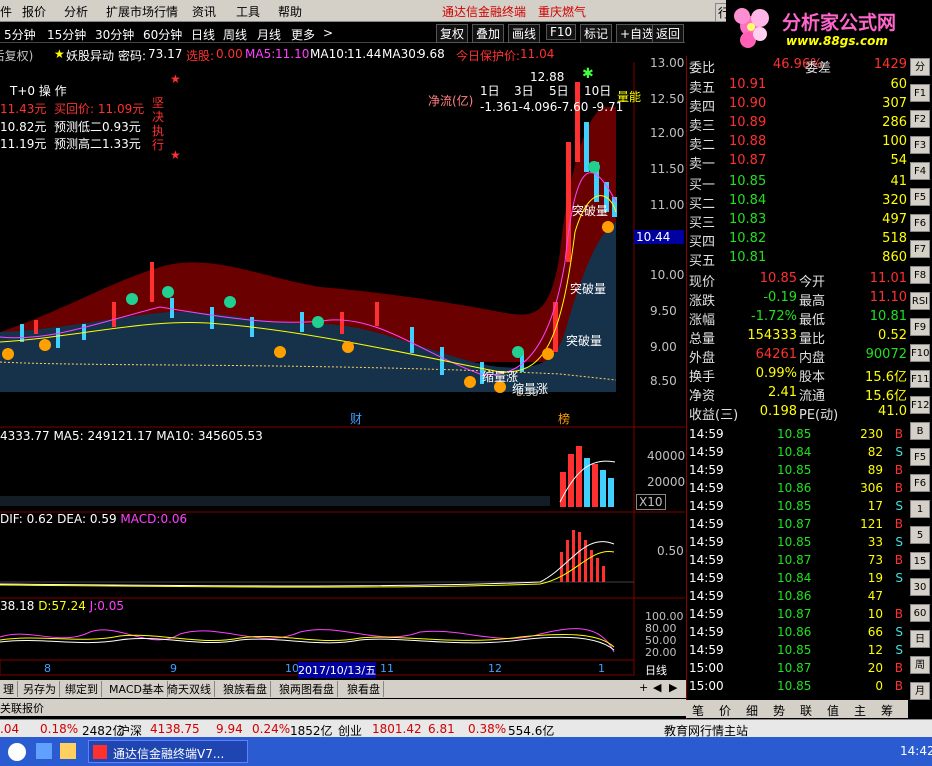 The width and height of the screenshot is (932, 766). Describe the element at coordinates (748, 103) in the screenshot. I see `sell-price: 10.90` at that location.